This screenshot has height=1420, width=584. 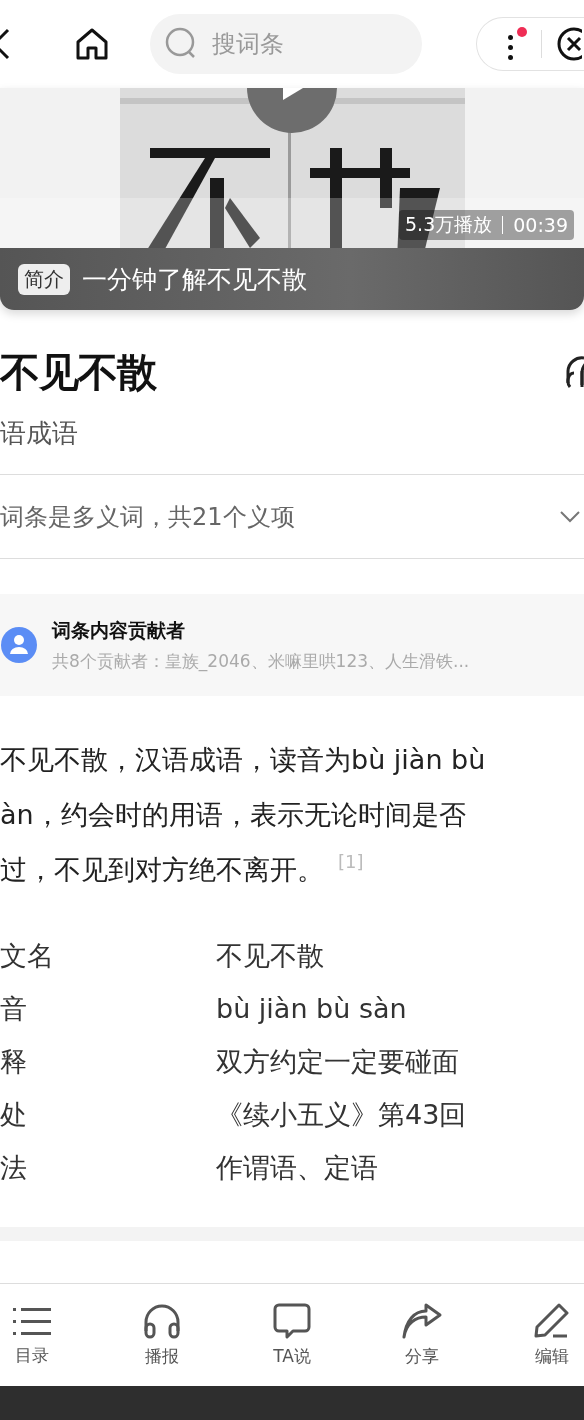 What do you see at coordinates (292, 110) in the screenshot?
I see `play-button` at bounding box center [292, 110].